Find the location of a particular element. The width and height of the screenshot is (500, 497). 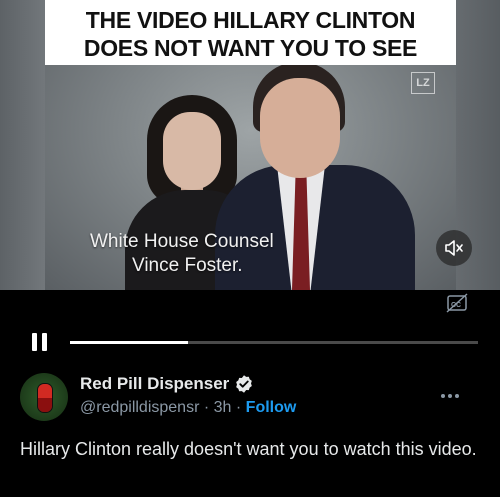

pause-button is located at coordinates (42, 344).